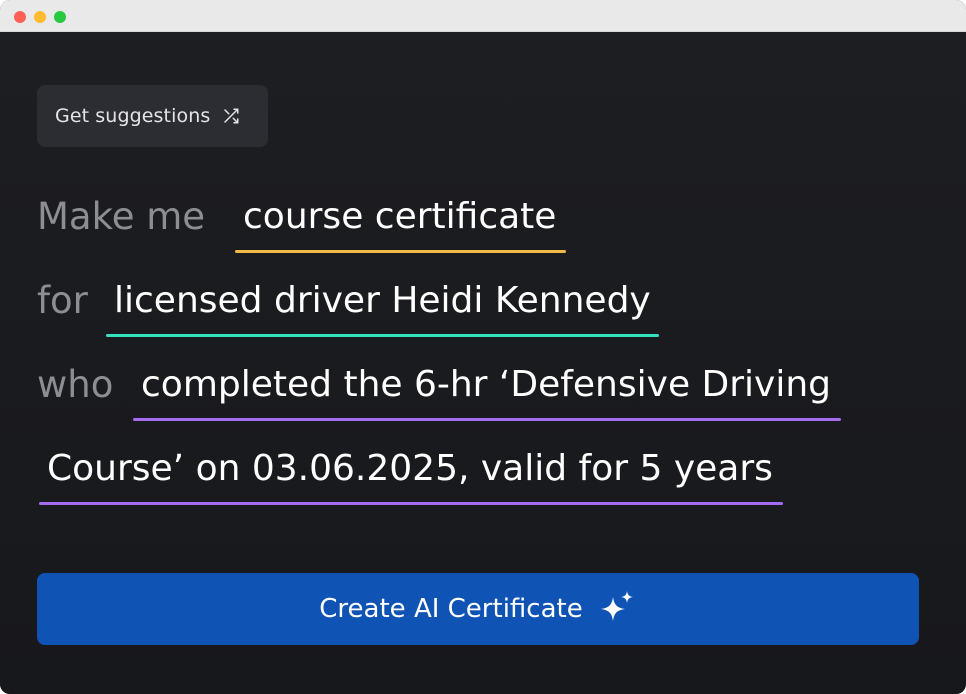 The height and width of the screenshot is (694, 966). I want to click on sparkle-icon, so click(617, 609).